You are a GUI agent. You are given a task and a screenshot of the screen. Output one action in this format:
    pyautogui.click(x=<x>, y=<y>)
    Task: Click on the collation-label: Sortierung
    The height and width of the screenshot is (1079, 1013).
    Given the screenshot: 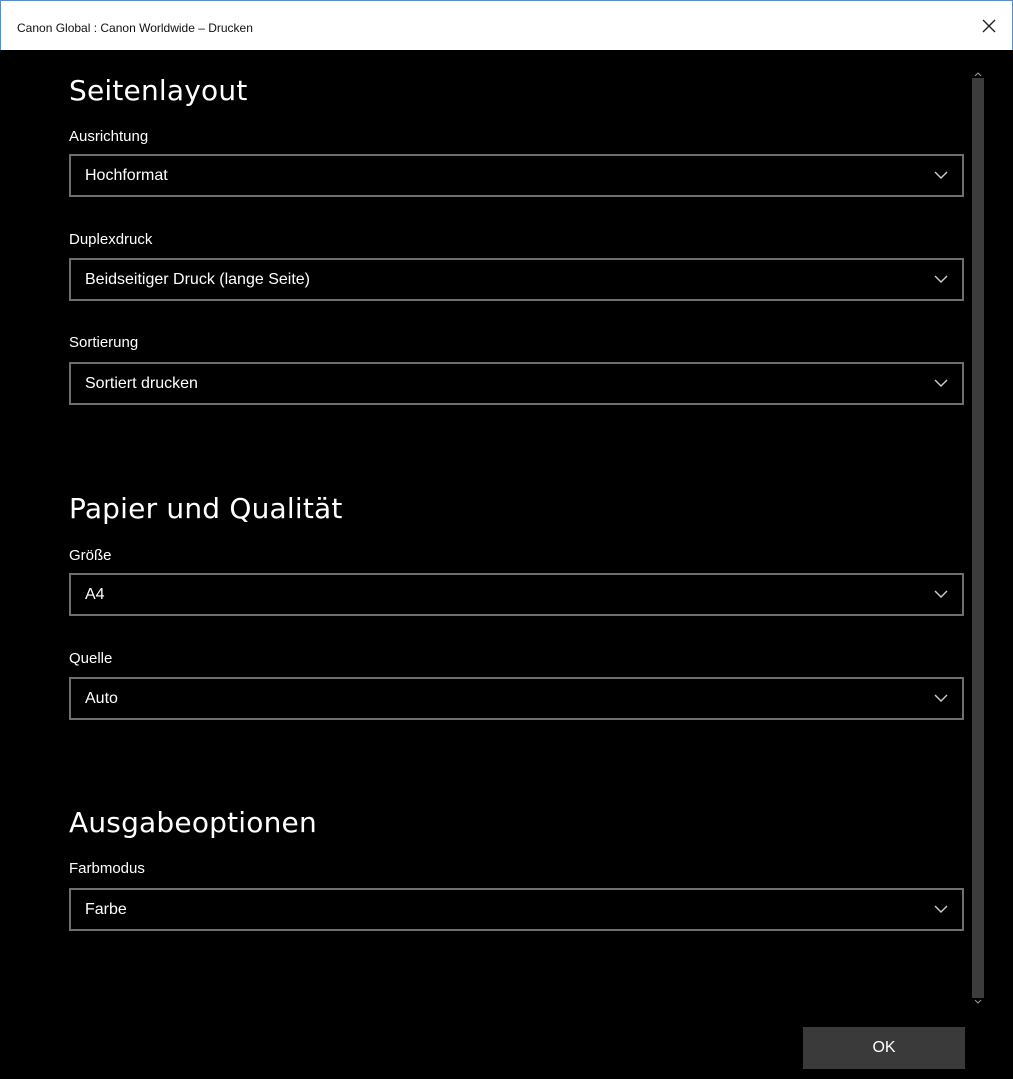 What is the action you would take?
    pyautogui.click(x=104, y=342)
    